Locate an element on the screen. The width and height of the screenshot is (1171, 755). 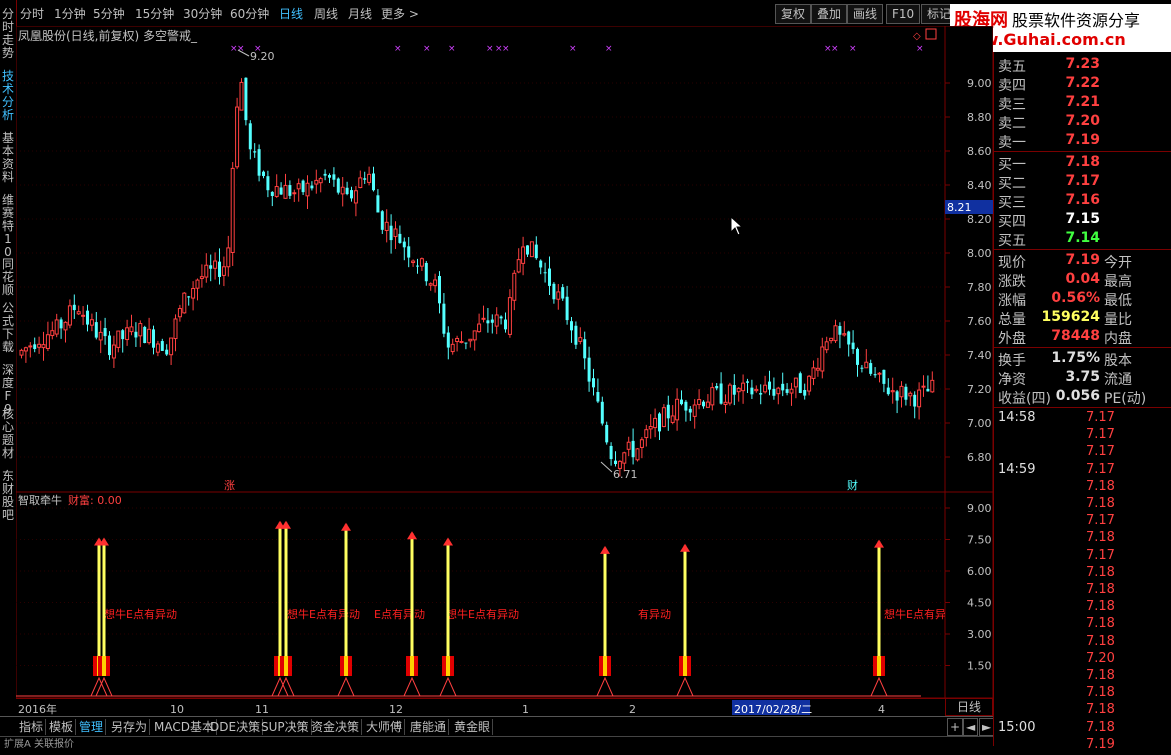
quote-stat-row: 涨幅 0.56% 最低 is located at coordinates (1082, 299).